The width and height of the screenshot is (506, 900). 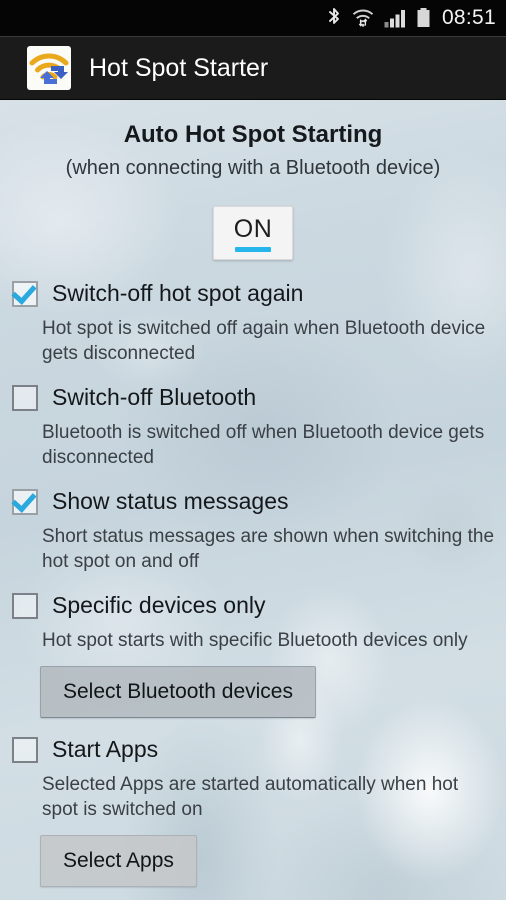 I want to click on option-row: Show status messages, so click(x=253, y=501).